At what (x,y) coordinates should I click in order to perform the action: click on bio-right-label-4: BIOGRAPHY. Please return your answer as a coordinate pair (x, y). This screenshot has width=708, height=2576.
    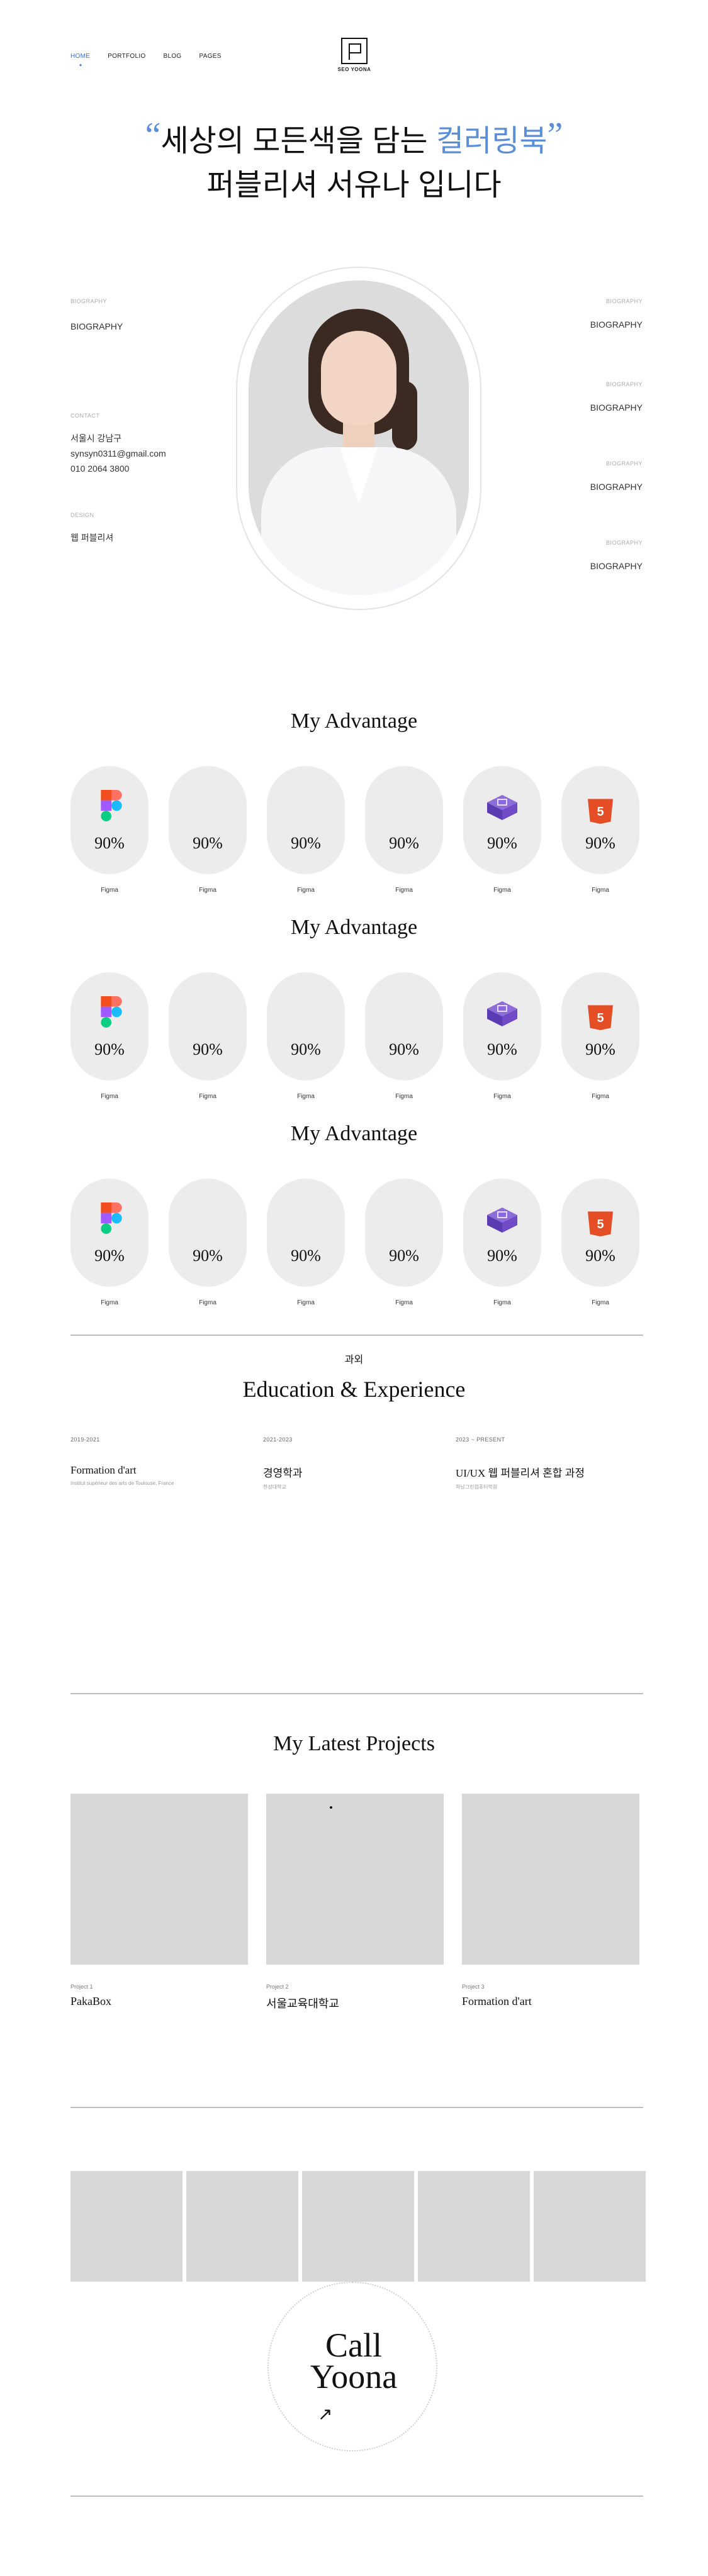
    Looking at the image, I should click on (624, 543).